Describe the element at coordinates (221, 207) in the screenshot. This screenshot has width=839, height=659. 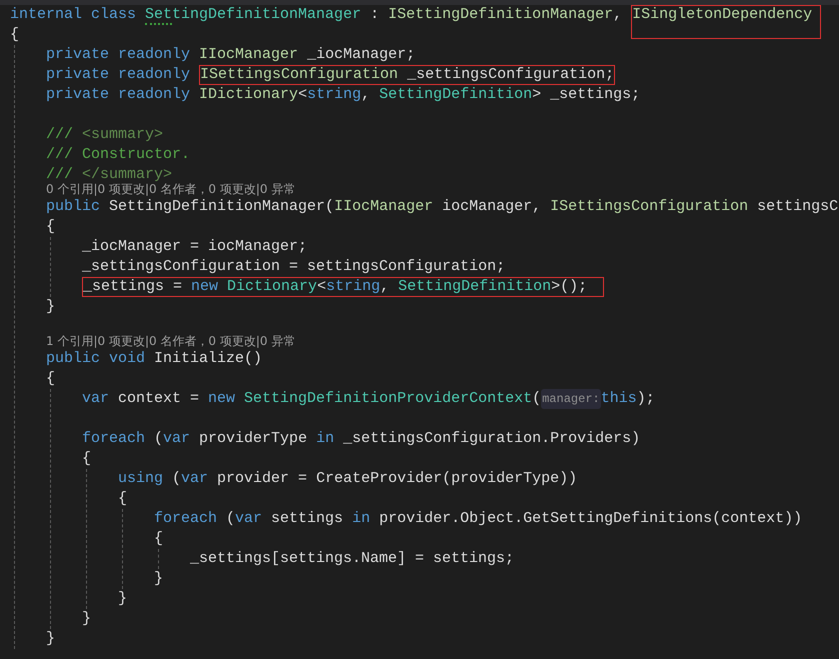
I see `code-text: SettingDefinitionManager(` at that location.